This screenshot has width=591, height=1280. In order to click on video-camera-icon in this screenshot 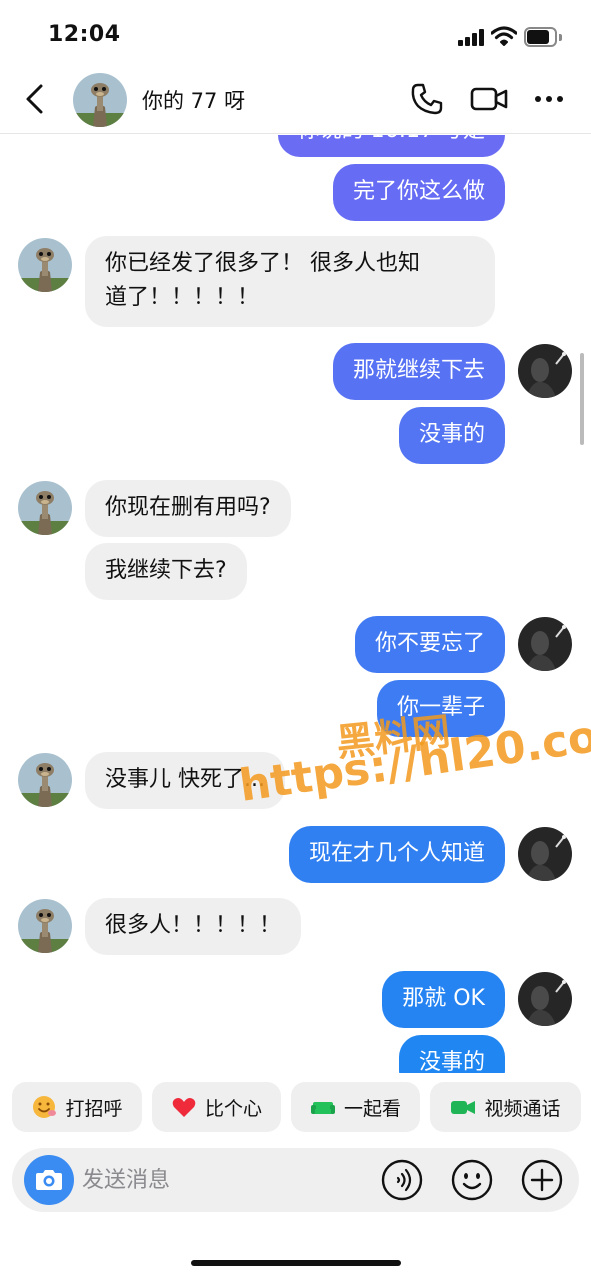, I will do `click(489, 99)`.